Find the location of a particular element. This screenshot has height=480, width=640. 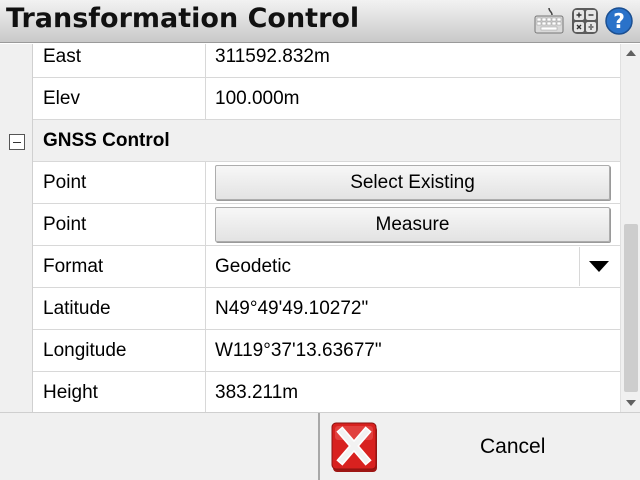

row-value: 383.211m is located at coordinates (256, 392).